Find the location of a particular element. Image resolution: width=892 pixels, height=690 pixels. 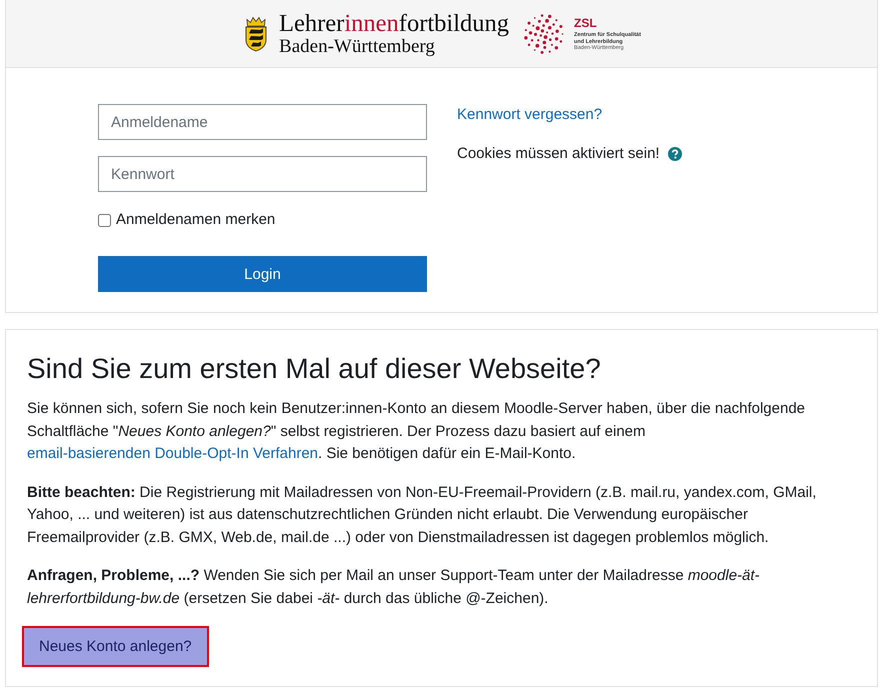

cookies-notice: Cookies müssen aktiviert sein! is located at coordinates (558, 154).